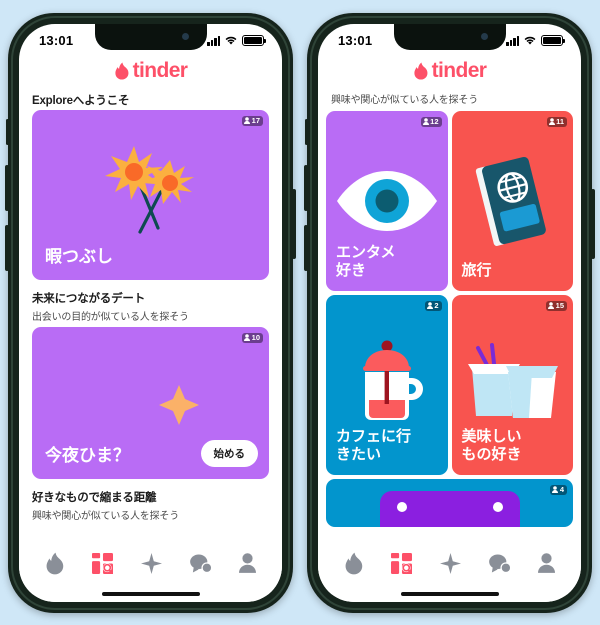 The image size is (600, 625). I want to click on card-ryoko: 11 旅行, so click(512, 200).